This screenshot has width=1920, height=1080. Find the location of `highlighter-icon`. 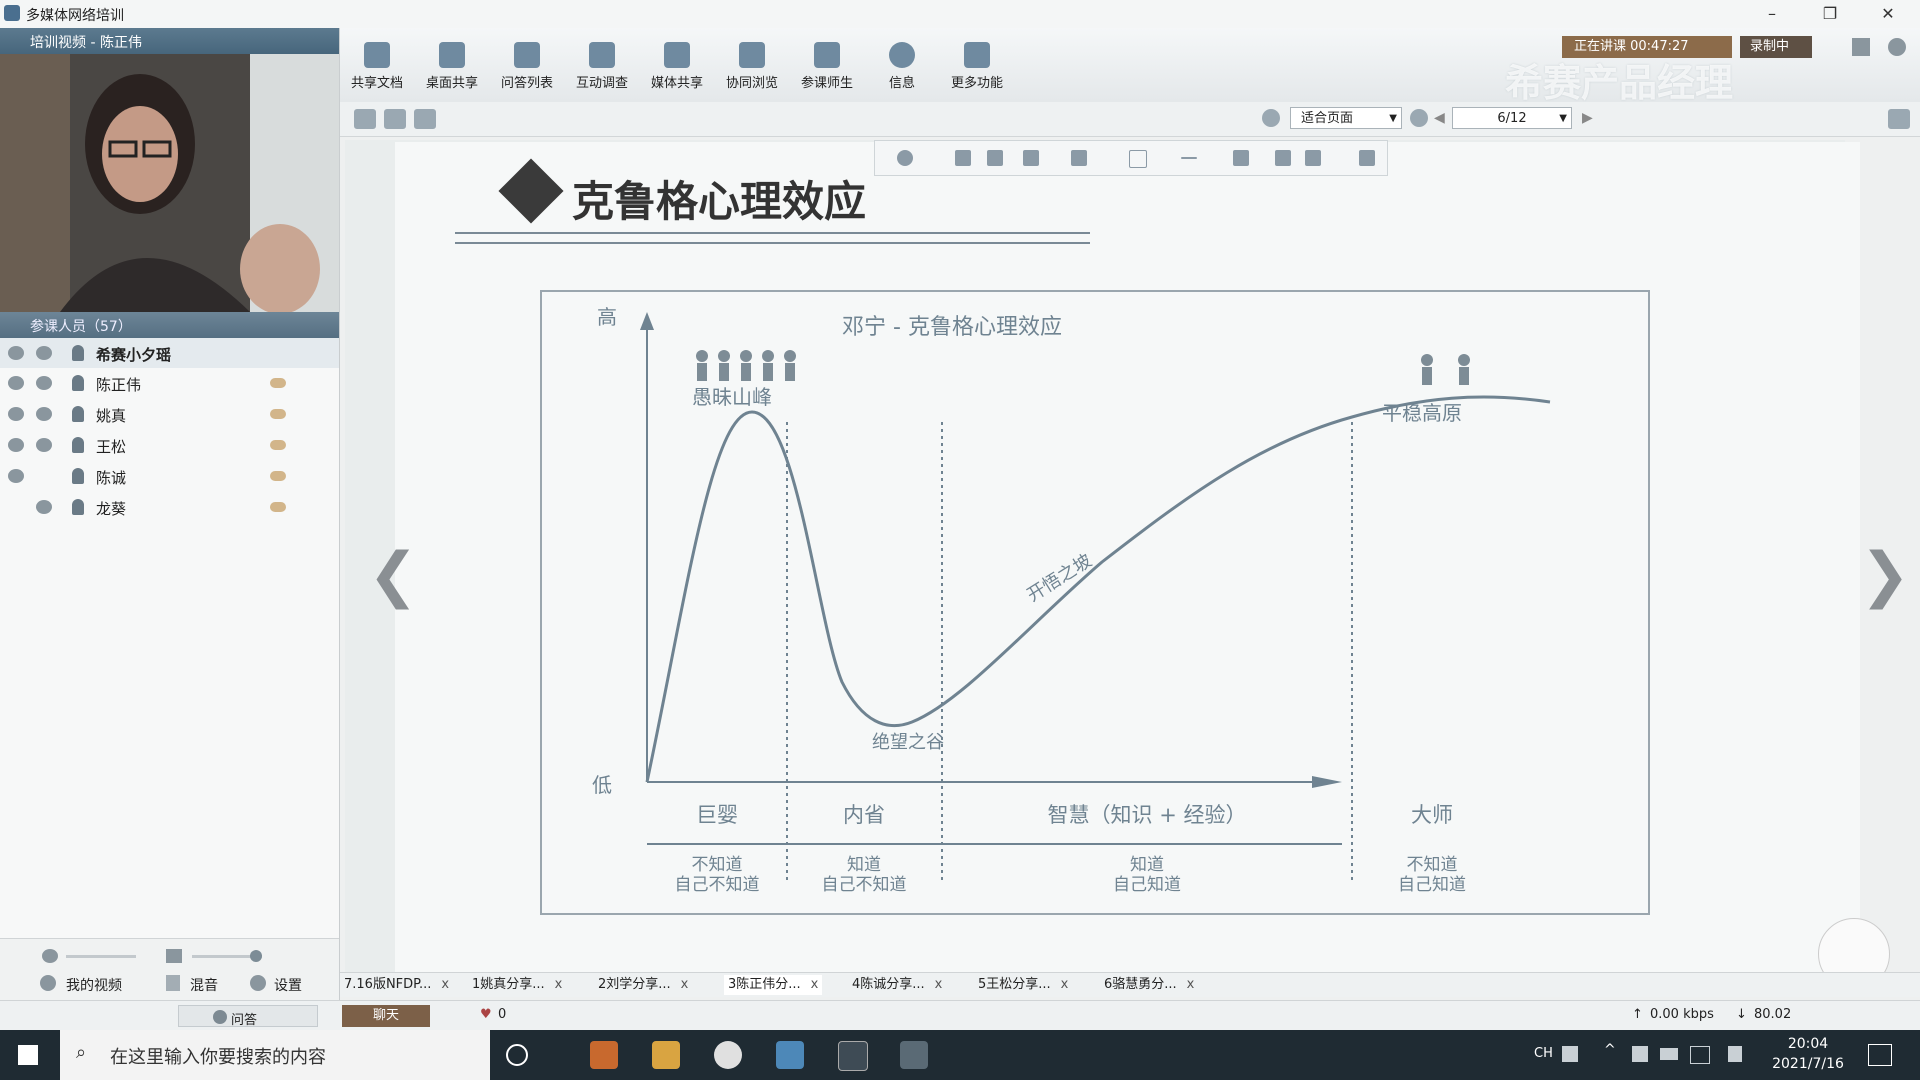

highlighter-icon is located at coordinates (1079, 158).